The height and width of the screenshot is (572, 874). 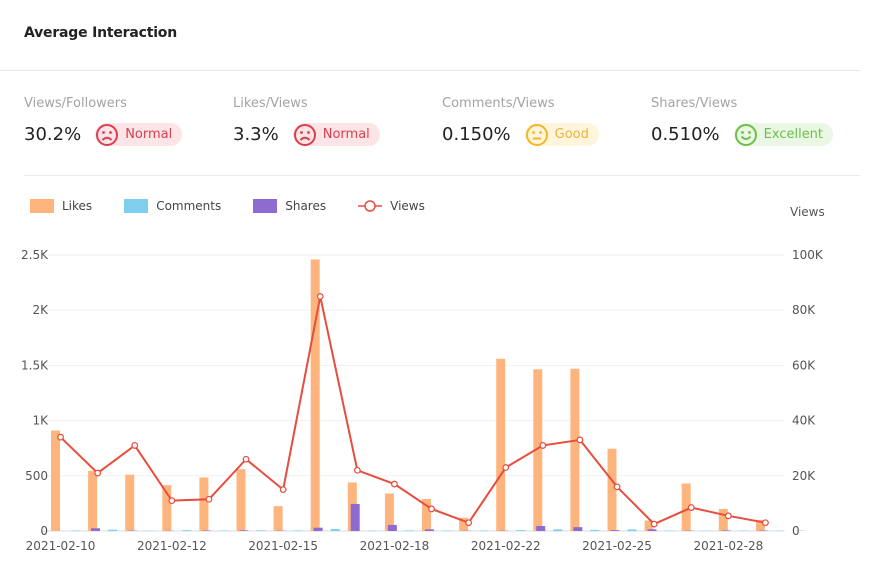 What do you see at coordinates (243, 206) in the screenshot?
I see `chart-legend: Likes Comments Shares Views` at bounding box center [243, 206].